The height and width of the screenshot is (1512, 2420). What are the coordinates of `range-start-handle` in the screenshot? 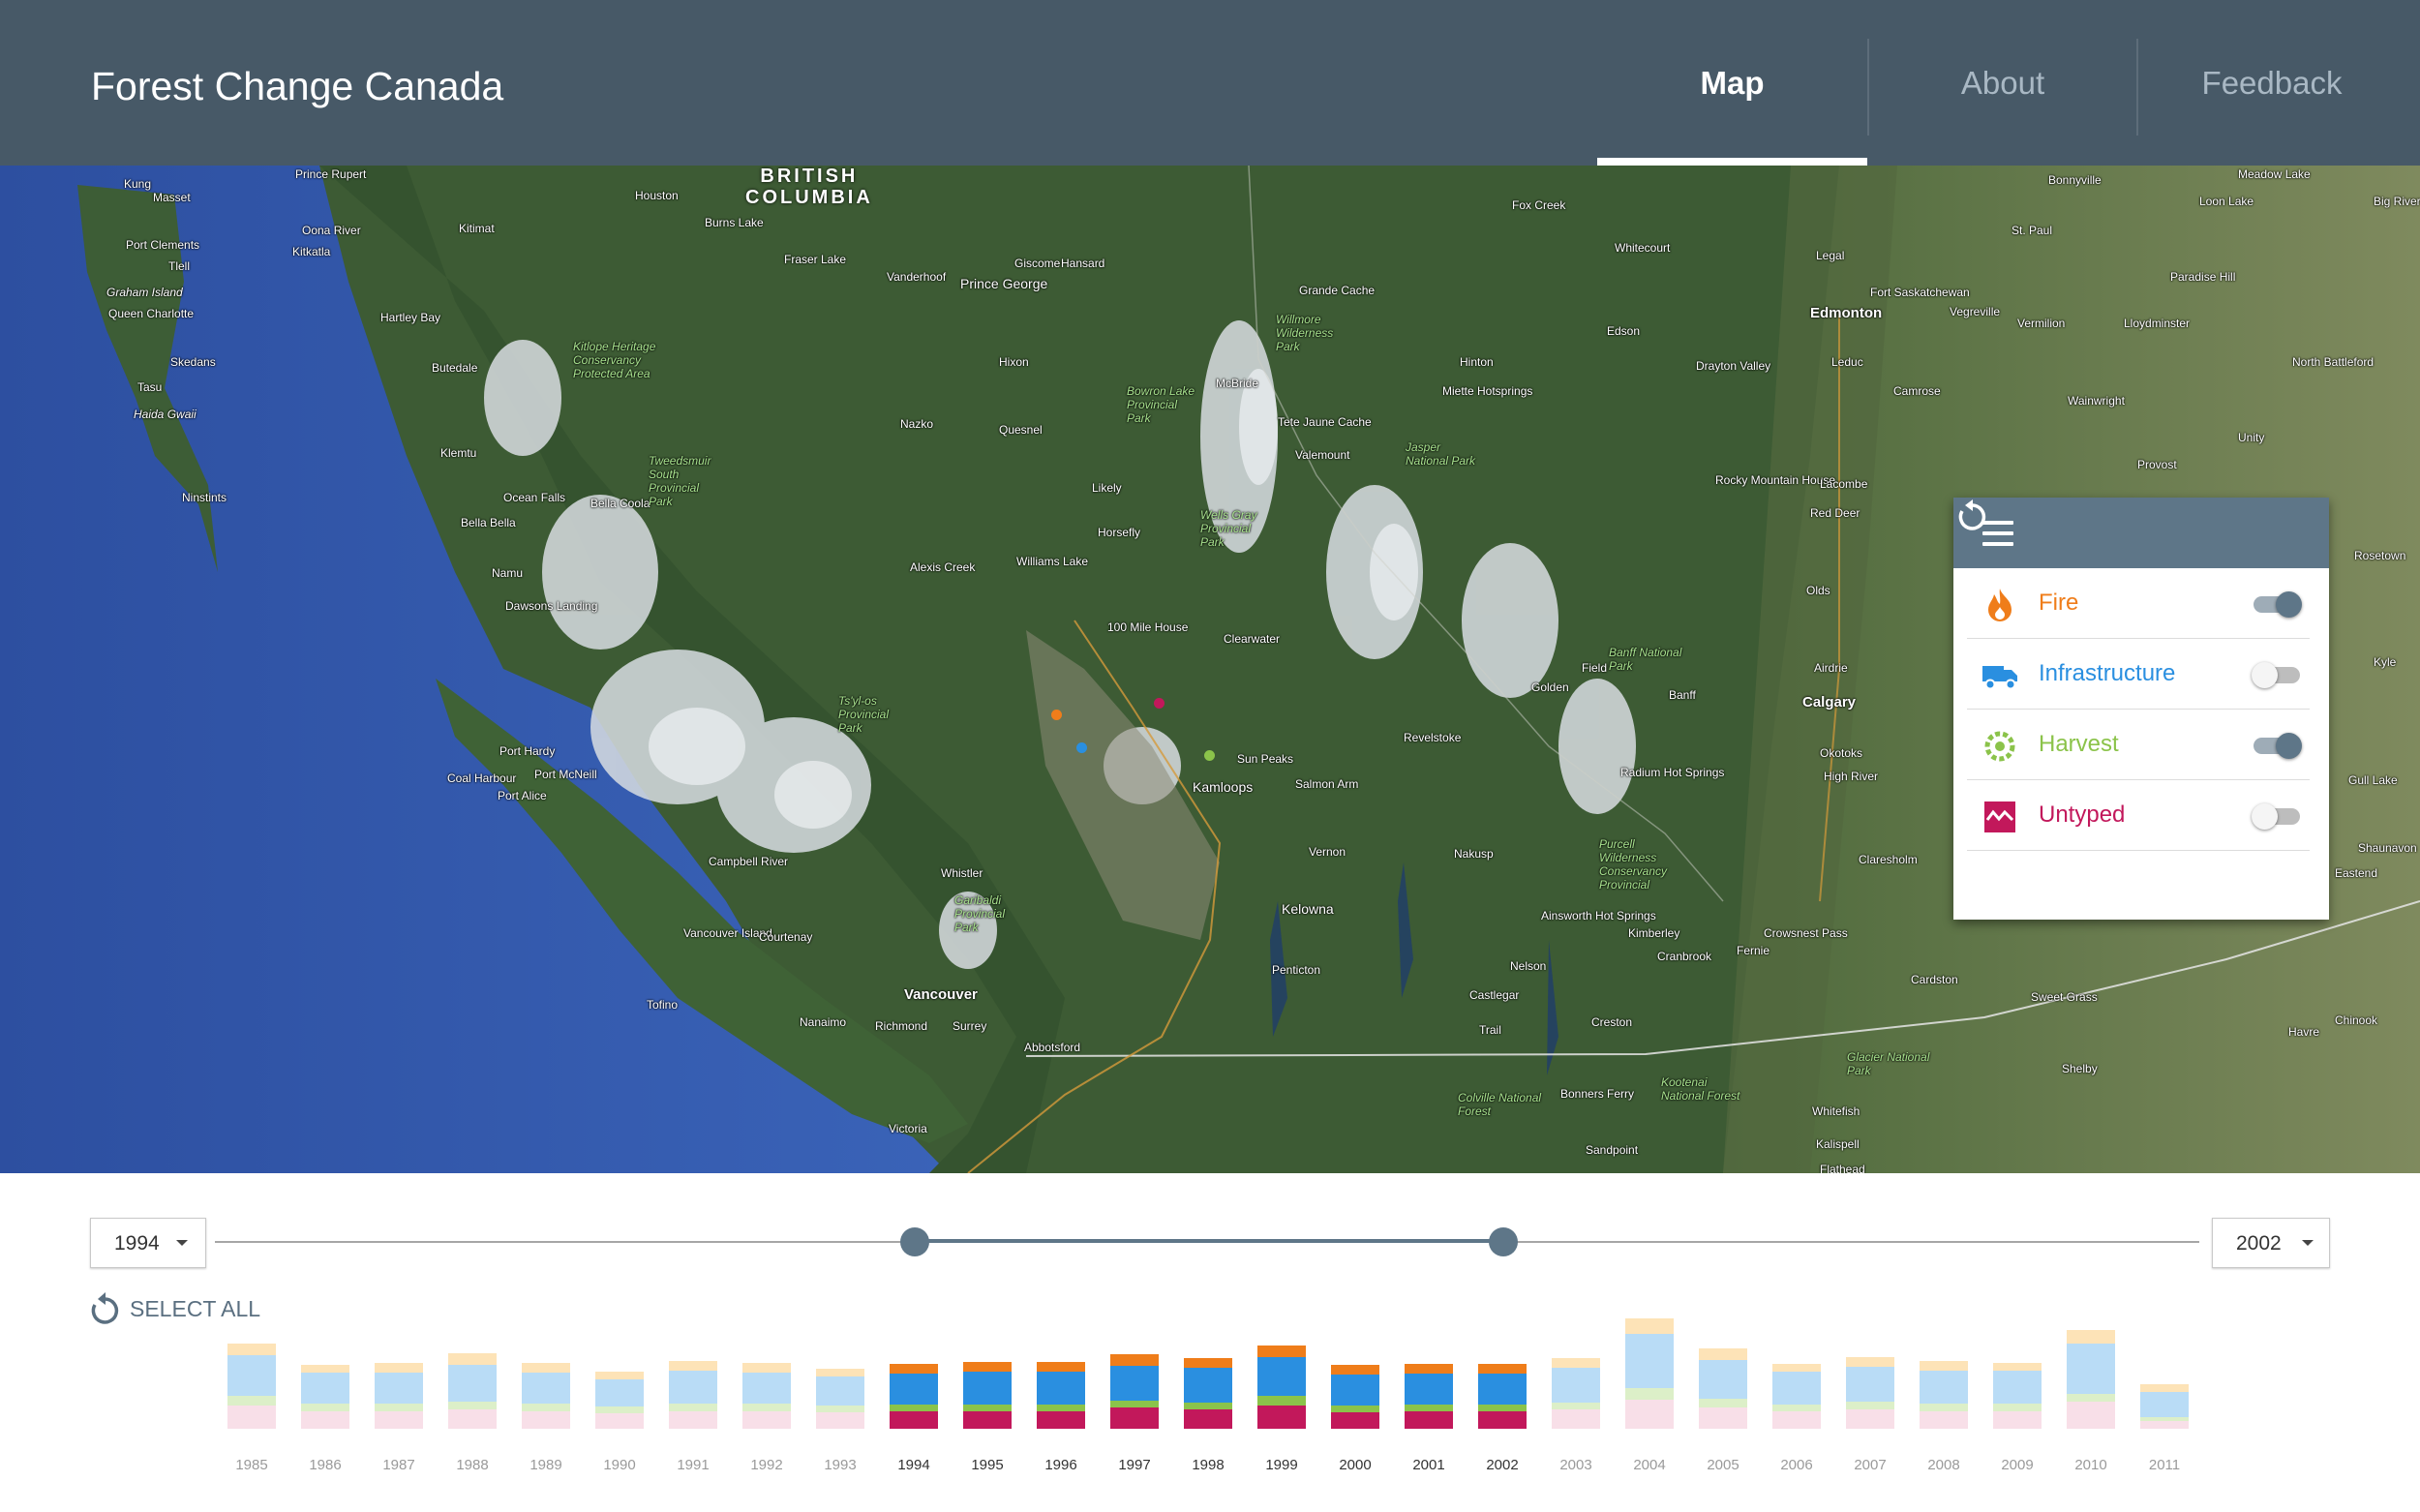 It's located at (914, 1241).